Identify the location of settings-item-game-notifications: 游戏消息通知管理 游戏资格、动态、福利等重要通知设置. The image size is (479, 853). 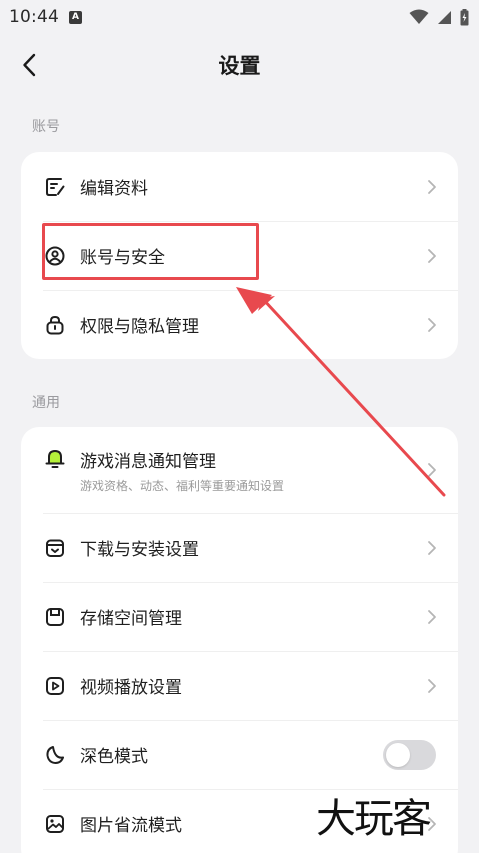
(239, 470).